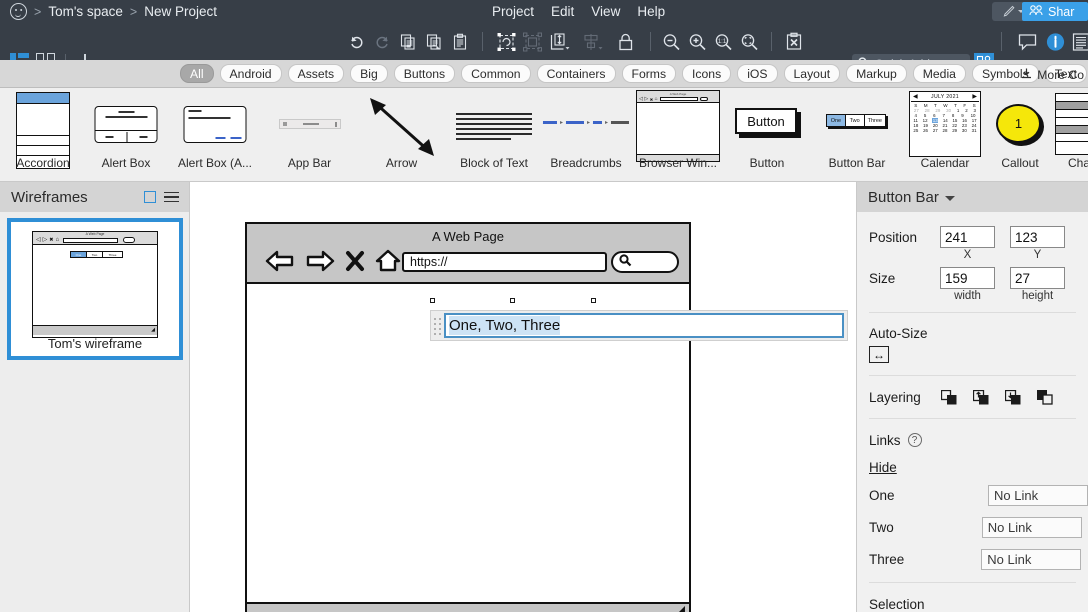 This screenshot has width=1088, height=612. I want to click on arrow-left-icon, so click(280, 262).